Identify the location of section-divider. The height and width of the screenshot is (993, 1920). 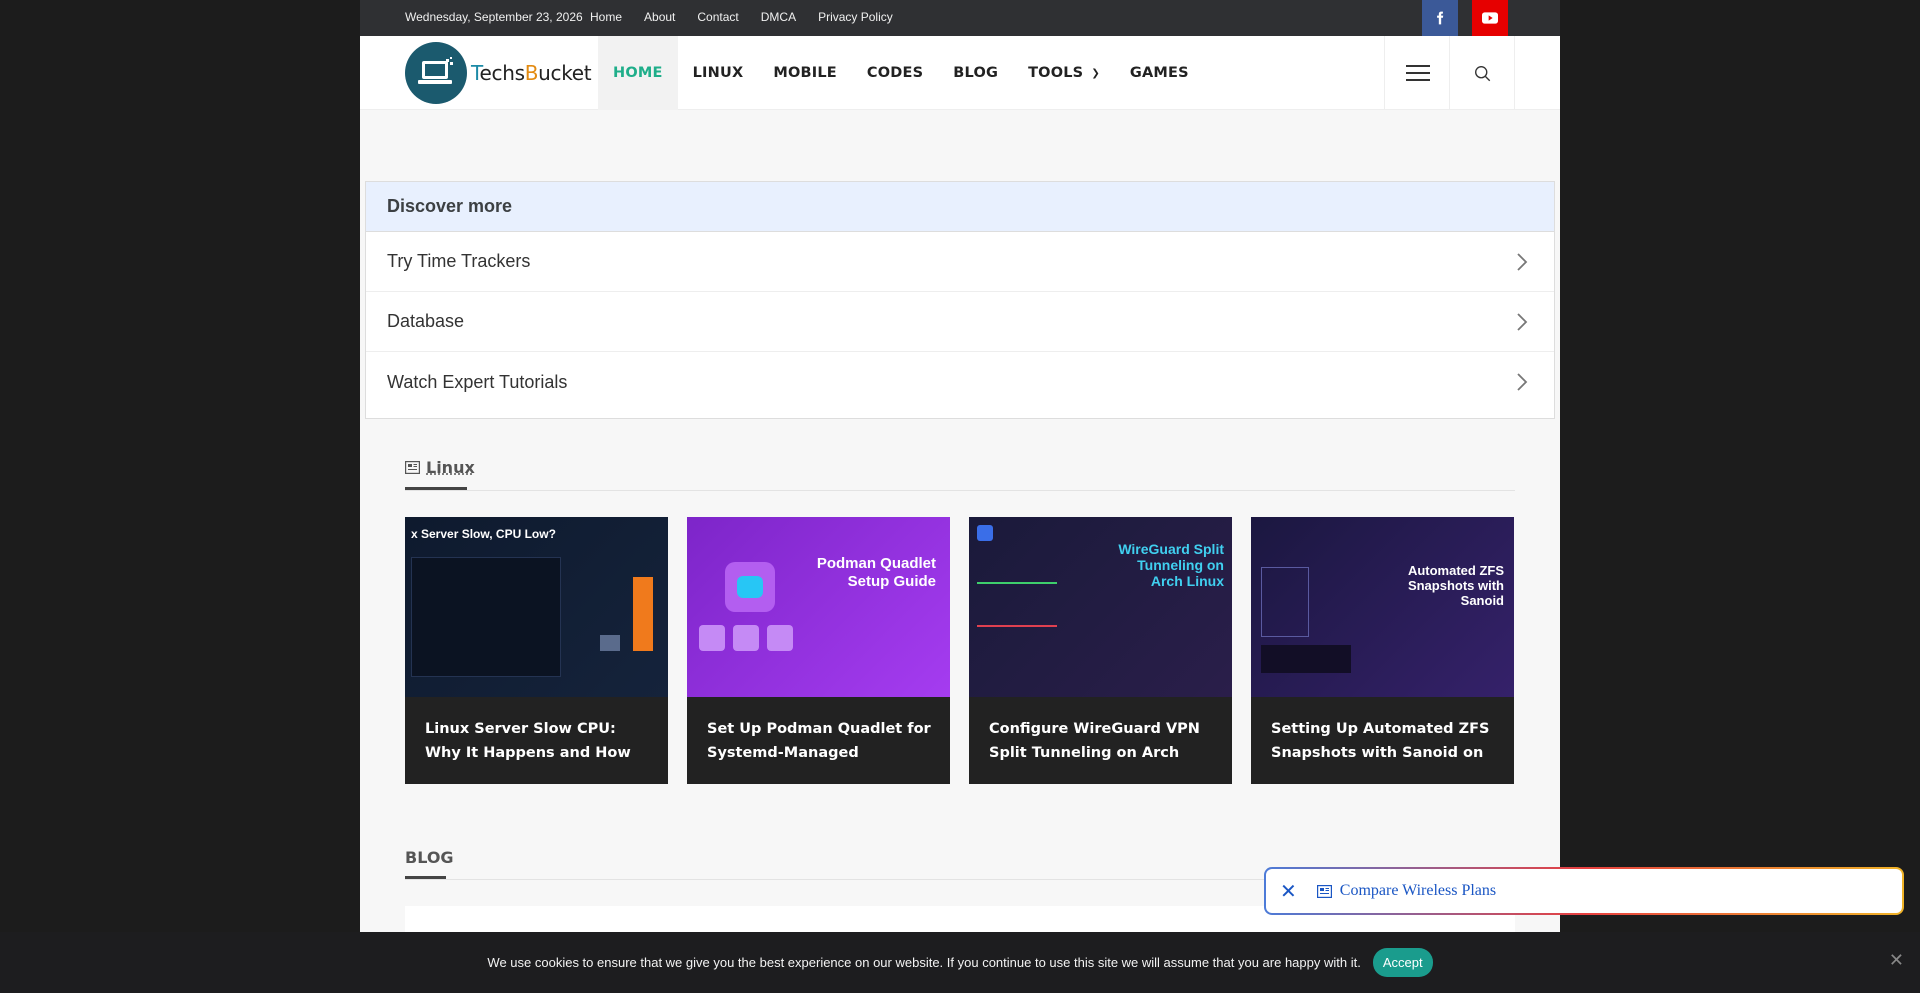
(960, 490).